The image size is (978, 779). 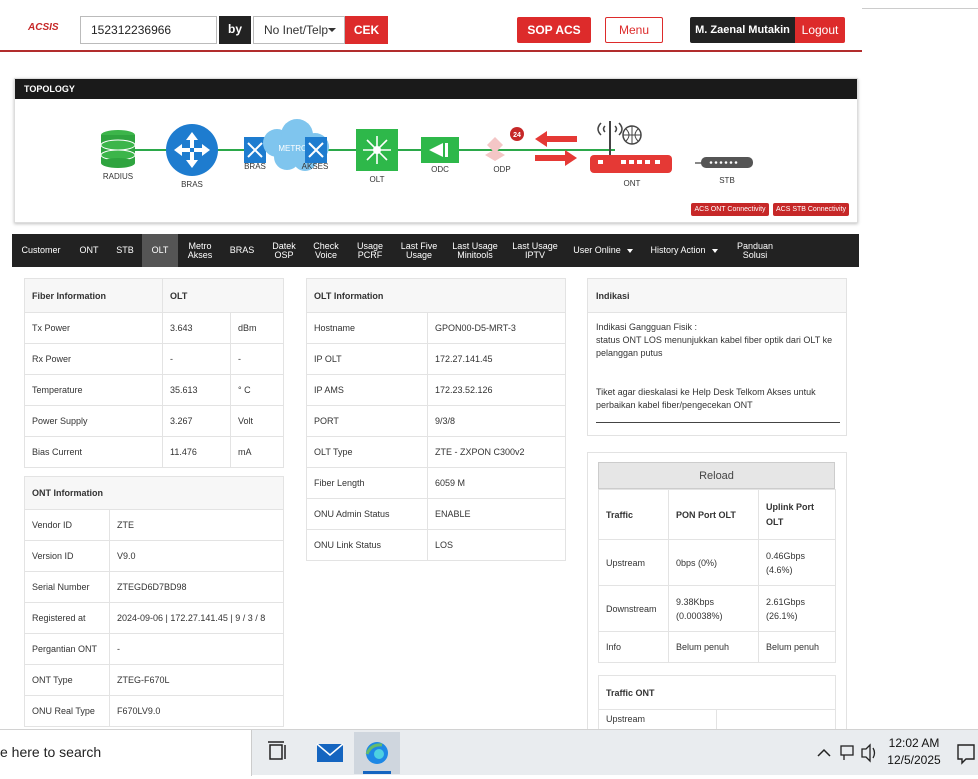 What do you see at coordinates (279, 753) in the screenshot?
I see `task-view-icon` at bounding box center [279, 753].